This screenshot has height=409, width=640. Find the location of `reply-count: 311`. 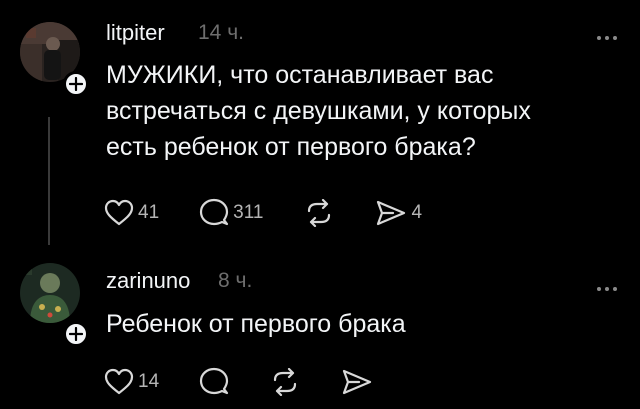

reply-count: 311 is located at coordinates (248, 212).